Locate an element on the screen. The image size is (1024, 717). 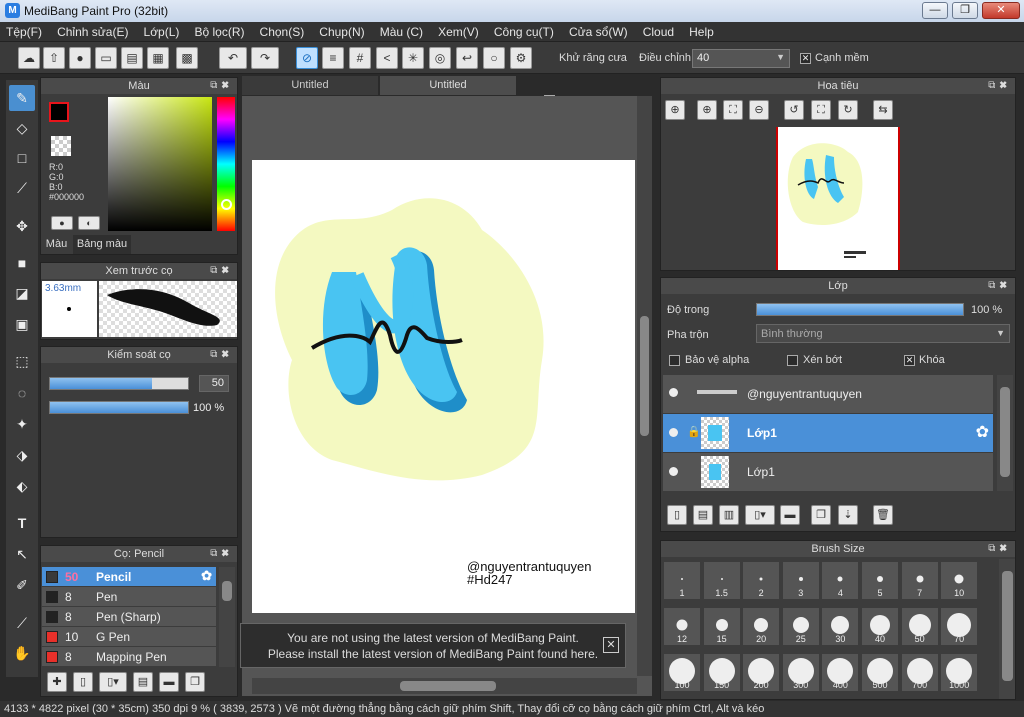
tab-untitled-1: Untitled is located at coordinates (310, 85).